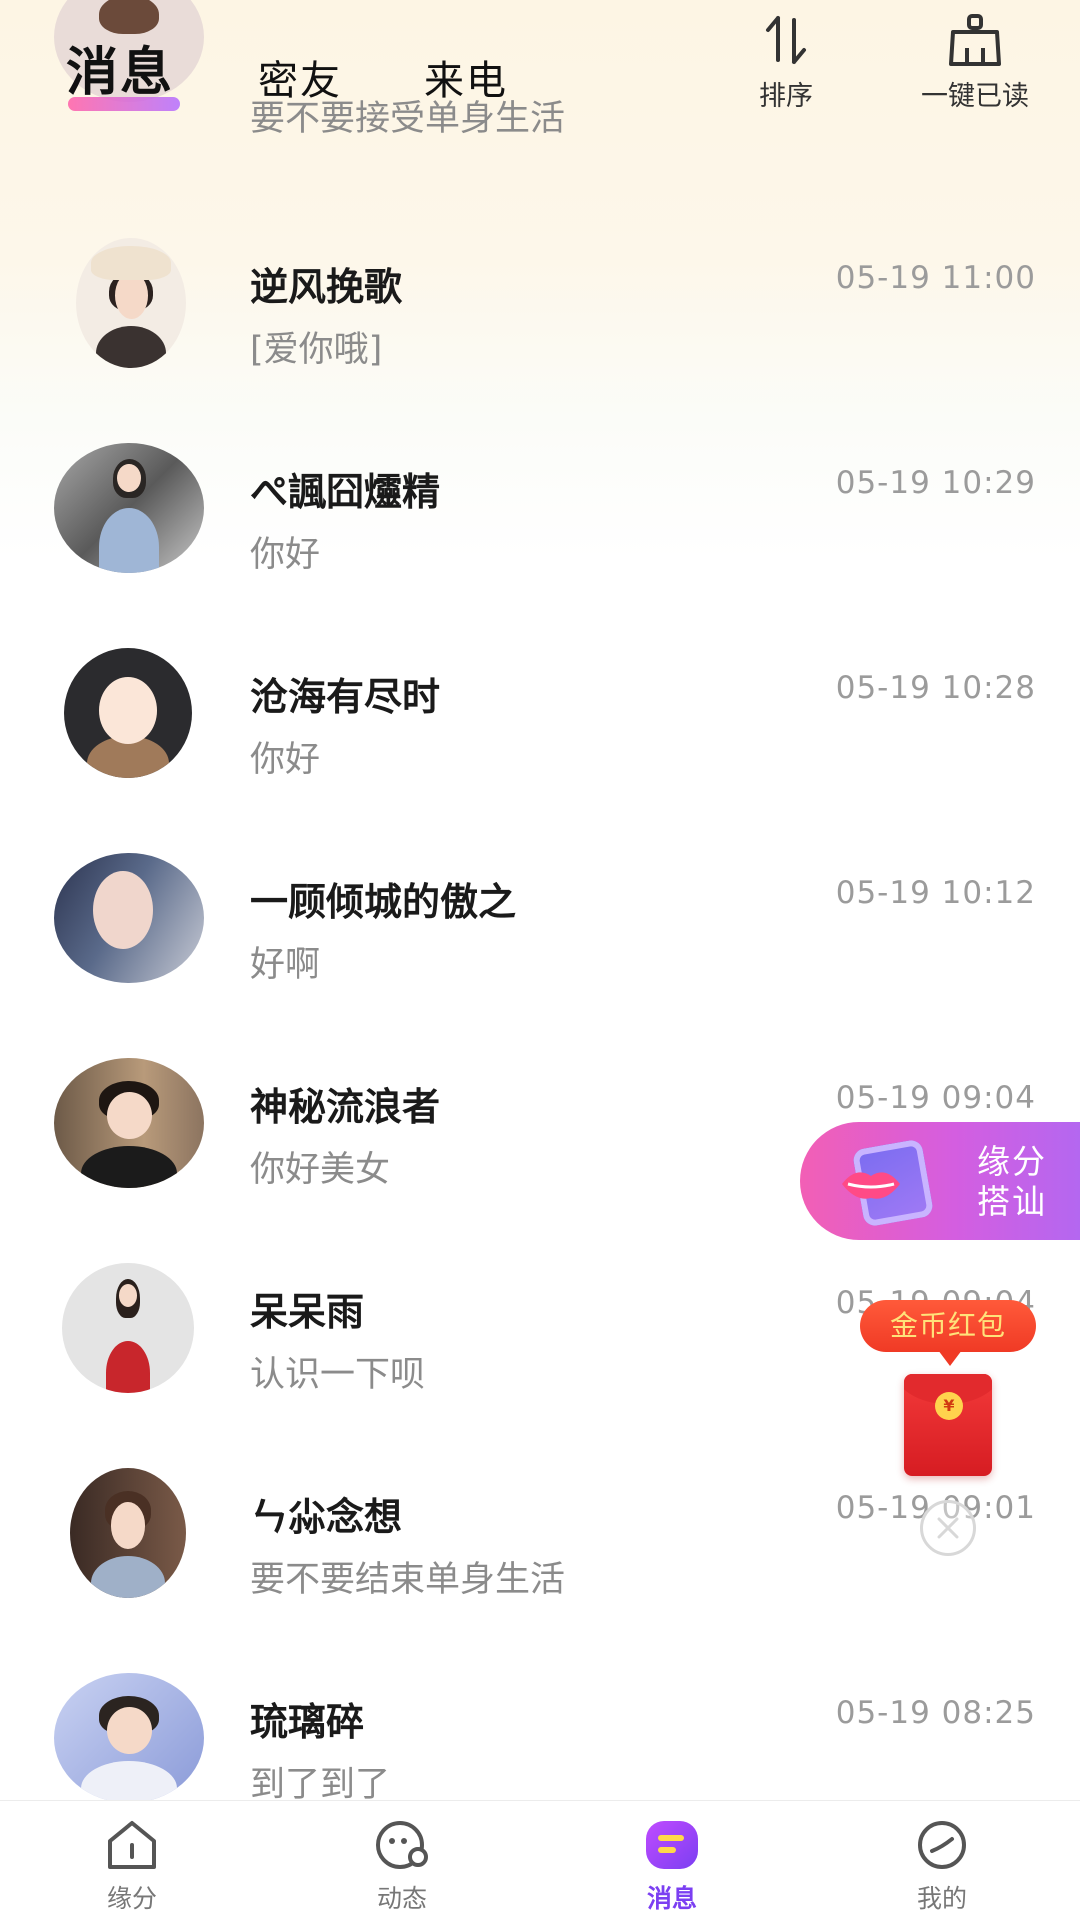 The image size is (1080, 1920). I want to click on match-chat-label: 缘分 搭讪, so click(1012, 1182).